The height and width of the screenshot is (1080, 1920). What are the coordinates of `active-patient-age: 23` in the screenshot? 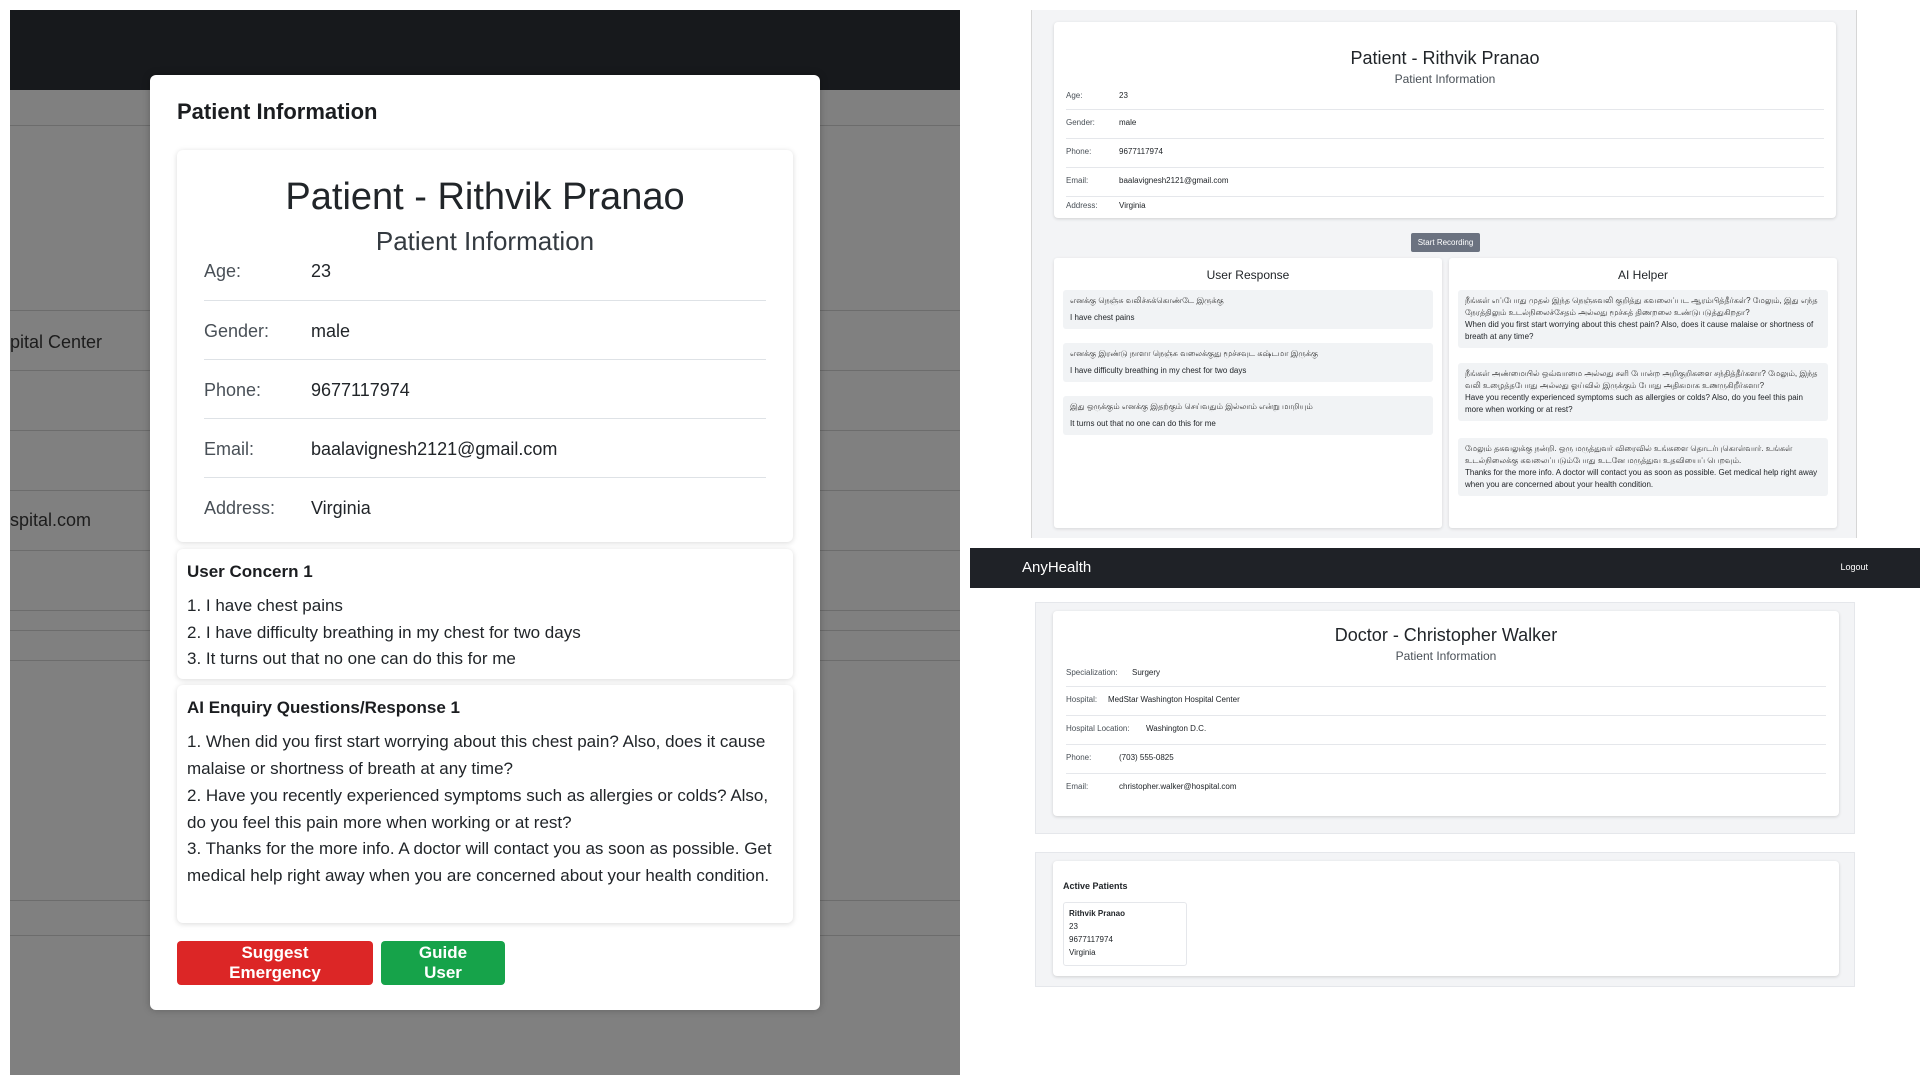 It's located at (1073, 926).